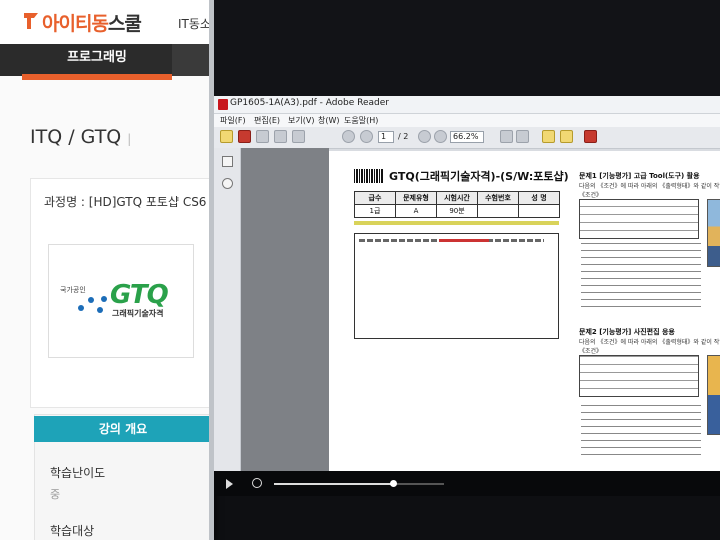  Describe the element at coordinates (262, 136) in the screenshot. I see `save-icon` at that location.